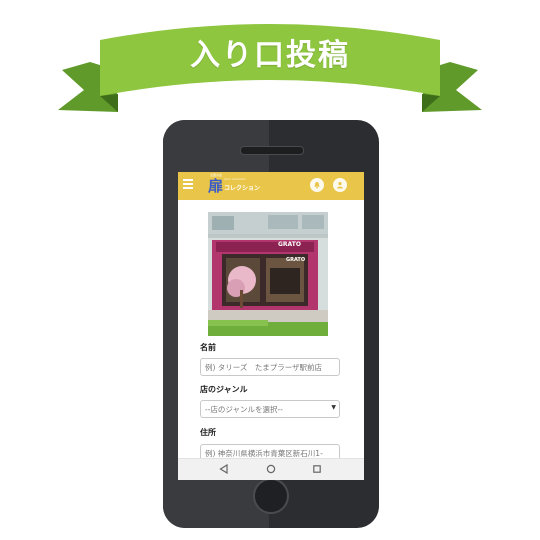  Describe the element at coordinates (224, 389) in the screenshot. I see `genre-label: 店のジャンル` at that location.